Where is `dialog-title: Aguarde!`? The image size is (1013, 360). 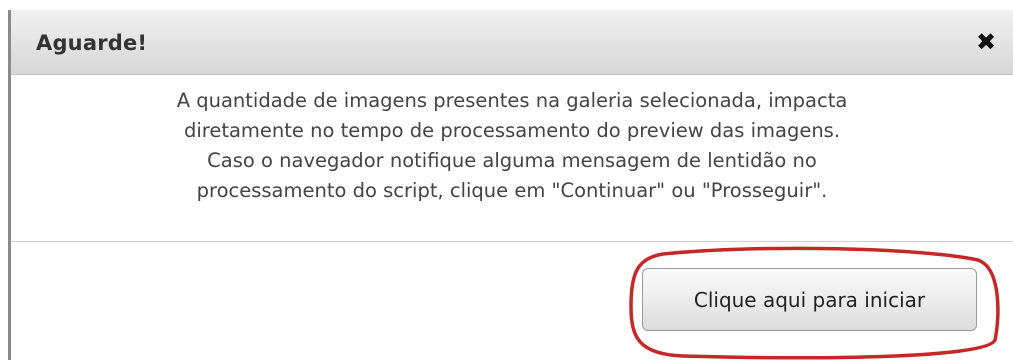
dialog-title: Aguarde! is located at coordinates (92, 43).